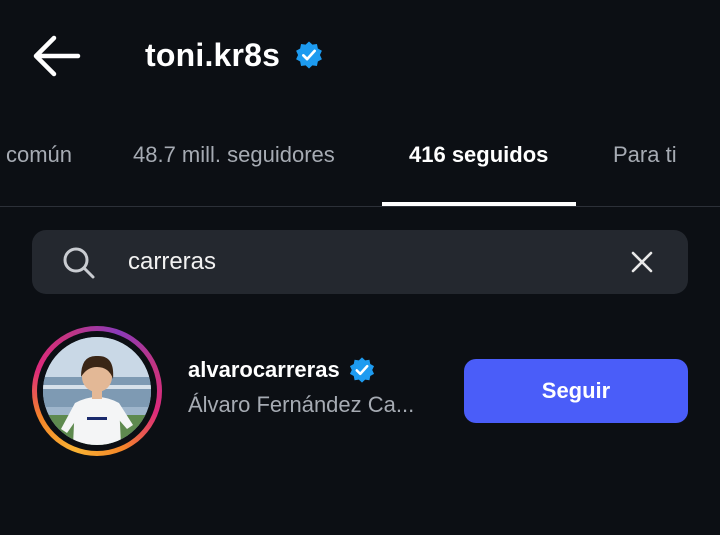 Image resolution: width=720 pixels, height=535 pixels. What do you see at coordinates (642, 262) in the screenshot?
I see `close-icon` at bounding box center [642, 262].